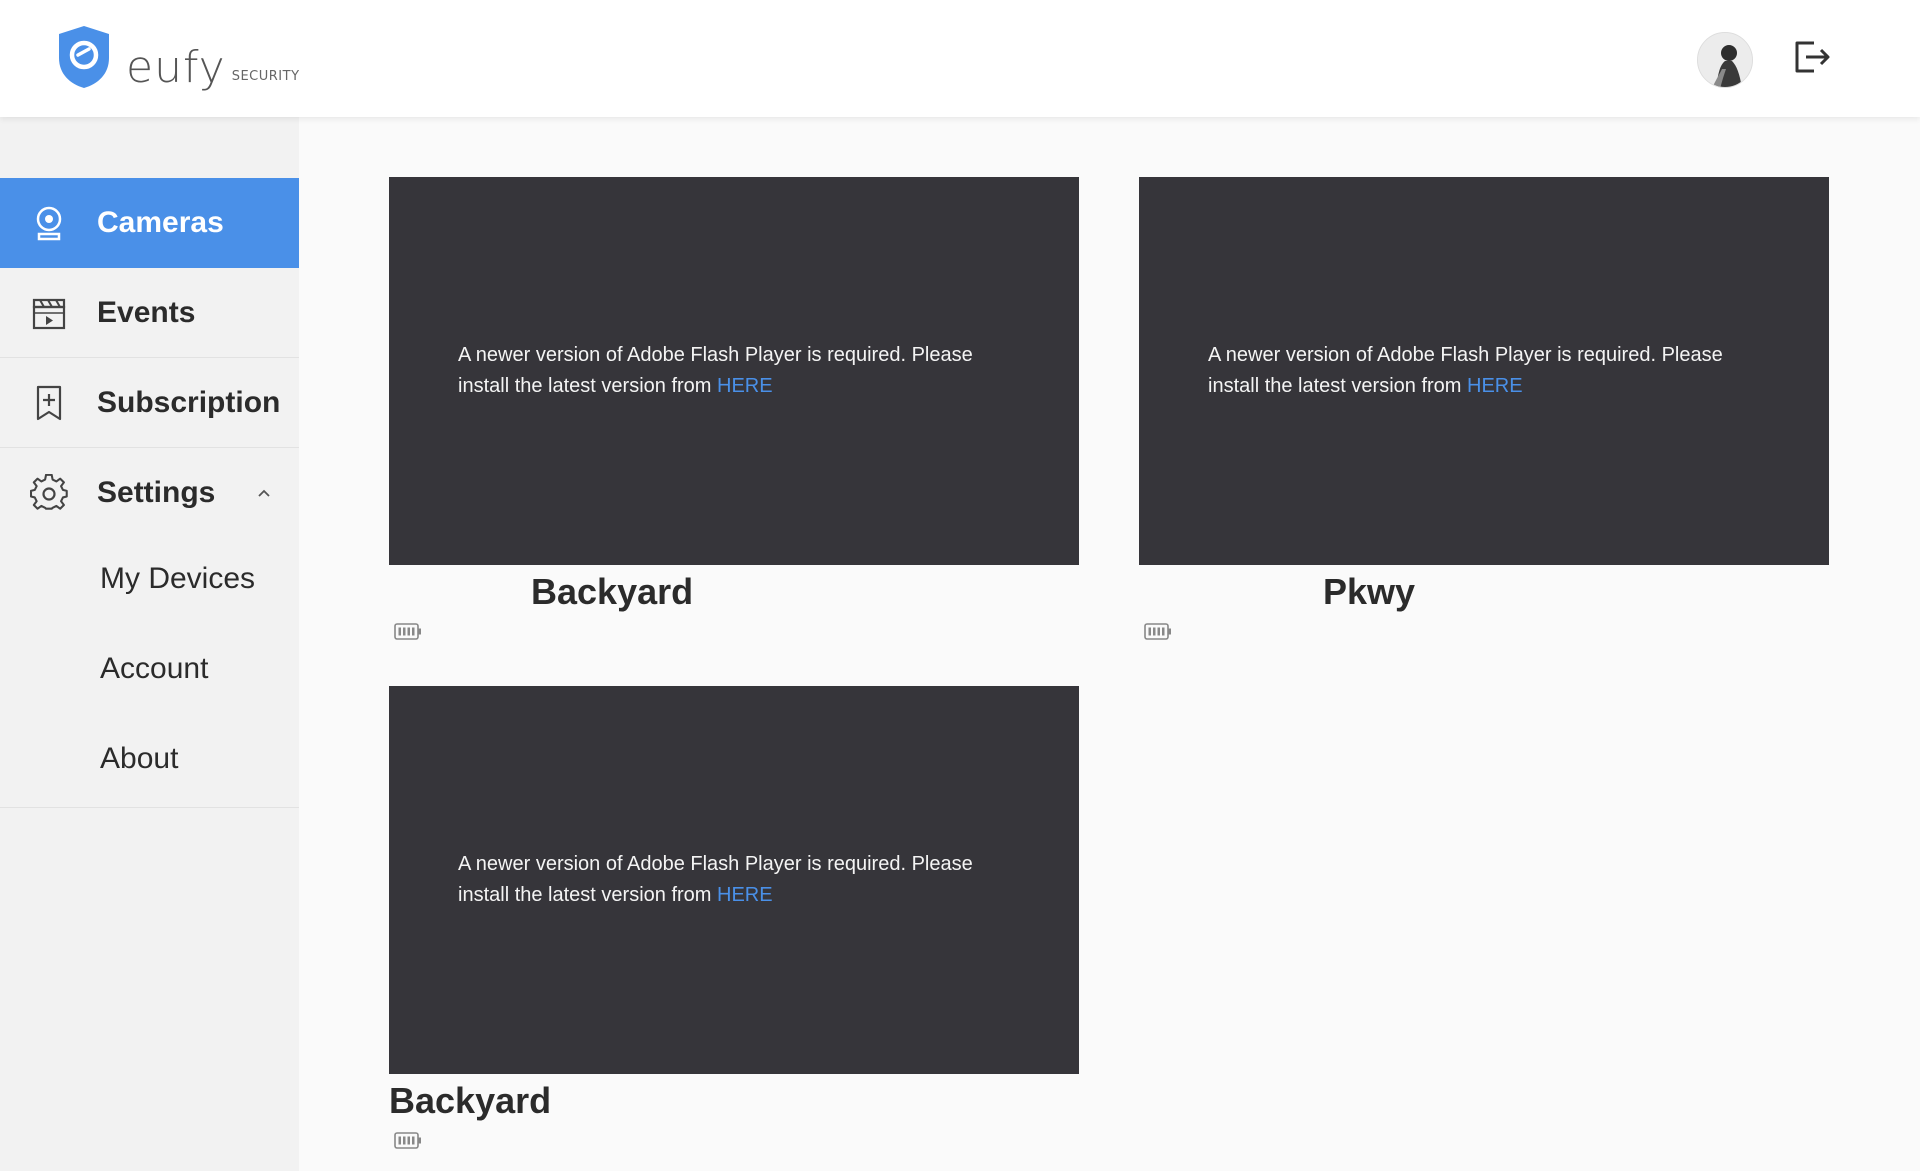 The image size is (1920, 1171). I want to click on sidebar-item-subscription: Subscription, so click(149, 403).